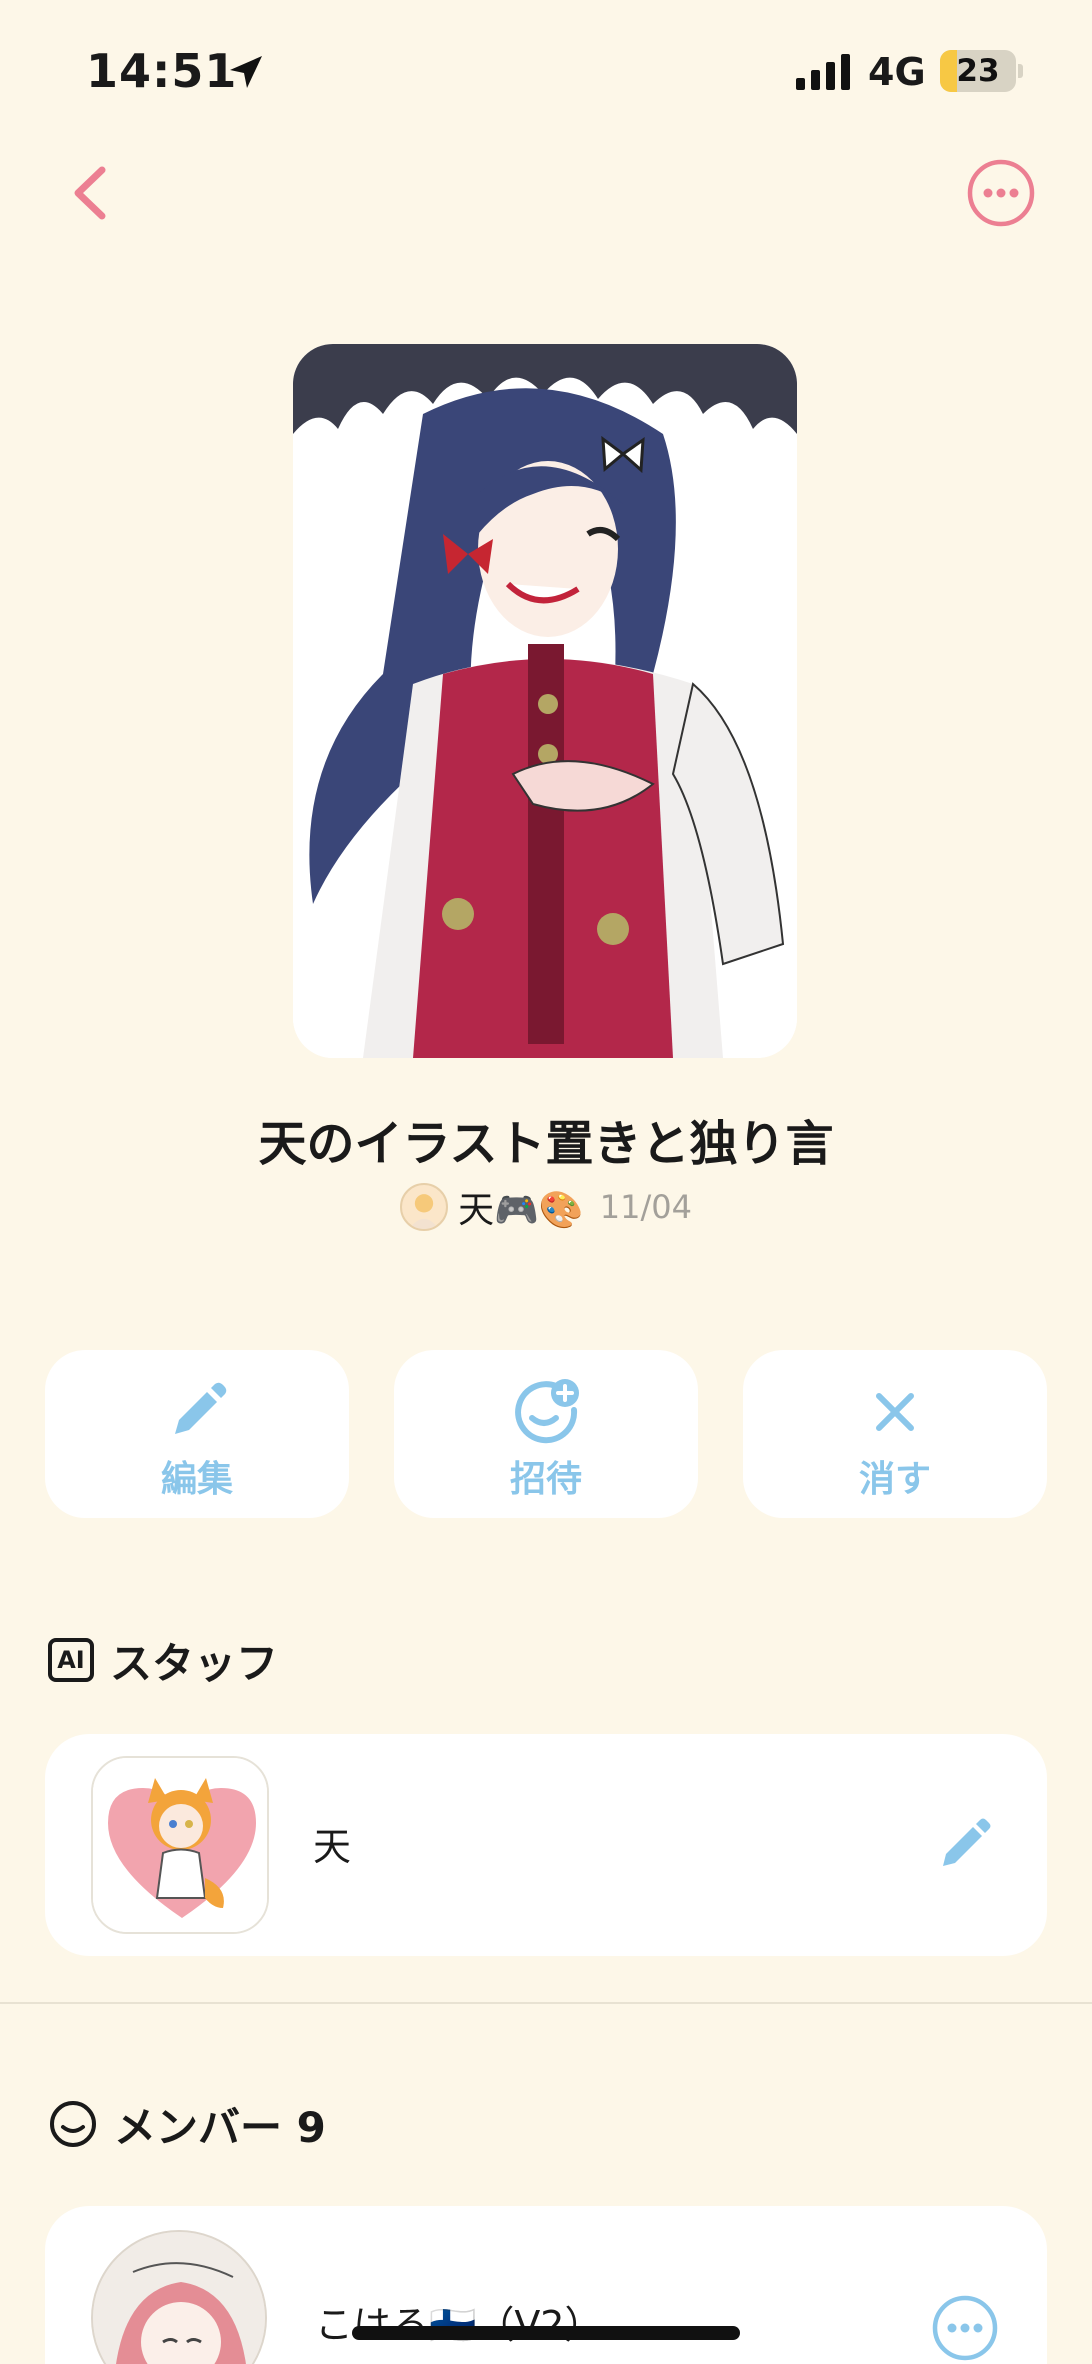  Describe the element at coordinates (73, 2124) in the screenshot. I see `smile-icon` at that location.